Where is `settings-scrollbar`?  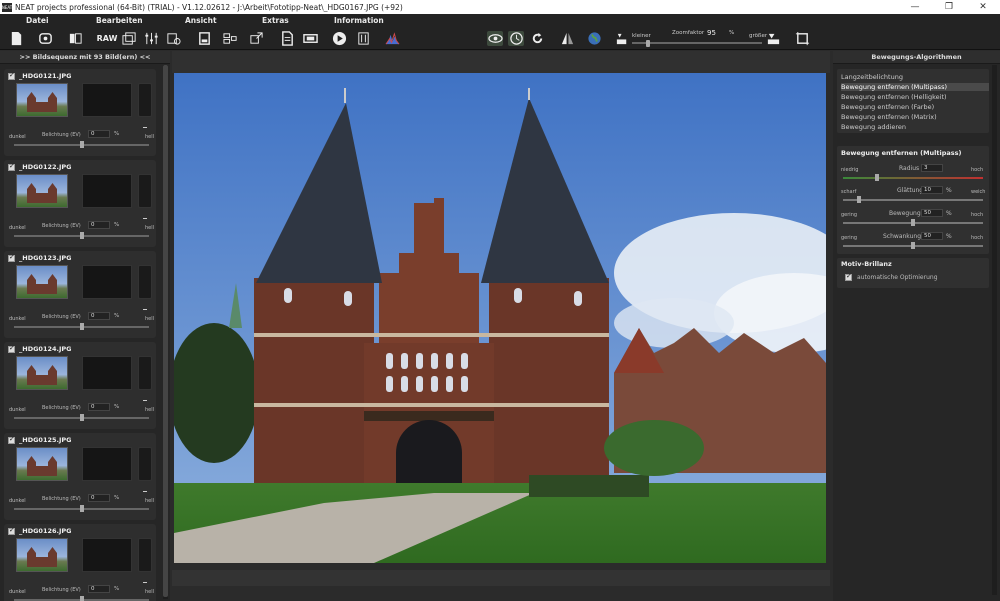
settings-scrollbar is located at coordinates (994, 330).